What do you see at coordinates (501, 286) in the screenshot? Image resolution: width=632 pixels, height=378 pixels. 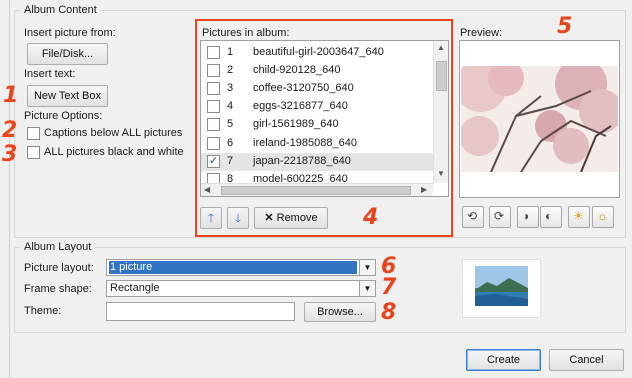 I see `layout-preview-image` at bounding box center [501, 286].